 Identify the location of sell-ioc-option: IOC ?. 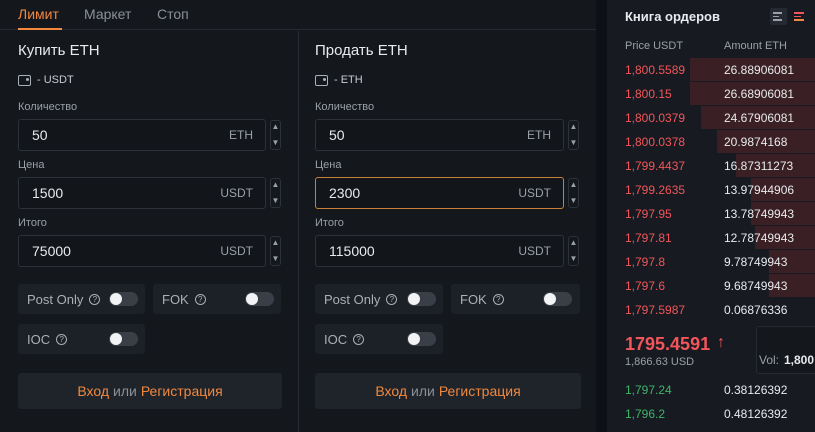
(379, 339).